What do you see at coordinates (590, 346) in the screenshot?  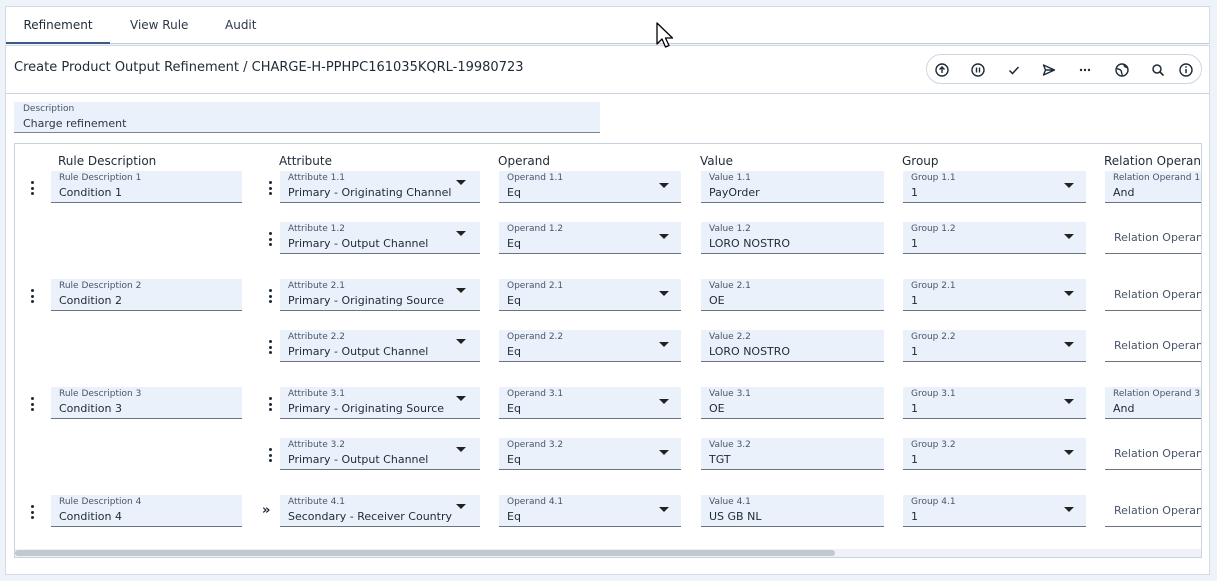 I see `operand-select: Operand 2.2 Eq` at bounding box center [590, 346].